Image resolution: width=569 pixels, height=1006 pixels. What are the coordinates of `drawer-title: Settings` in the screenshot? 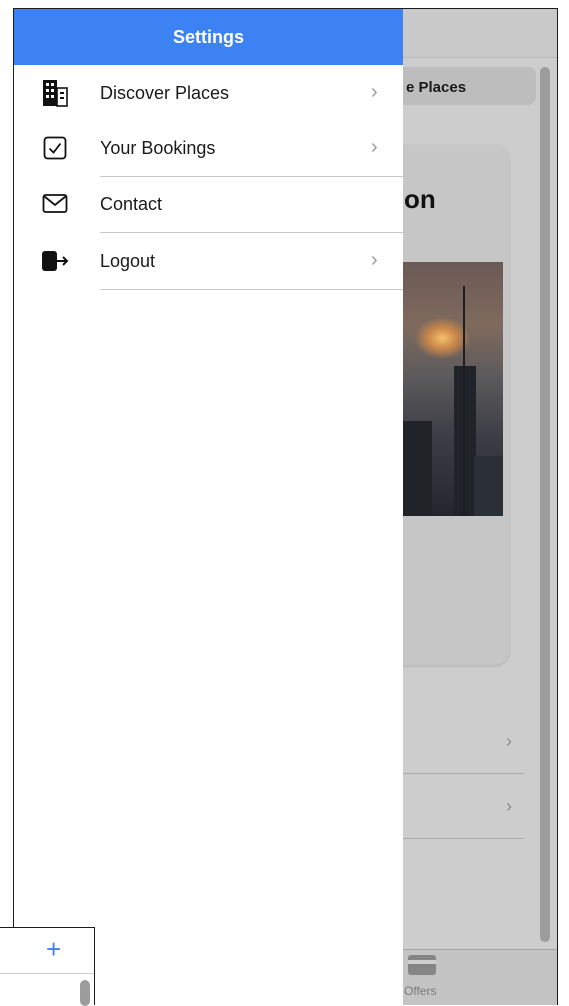 It's located at (208, 36).